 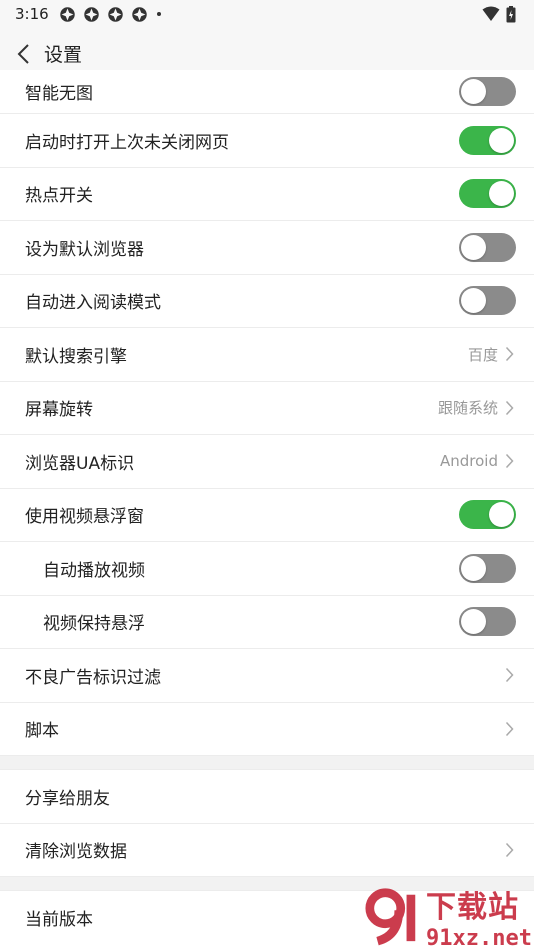 I want to click on settings-label: 默认搜索引擎, so click(x=76, y=356).